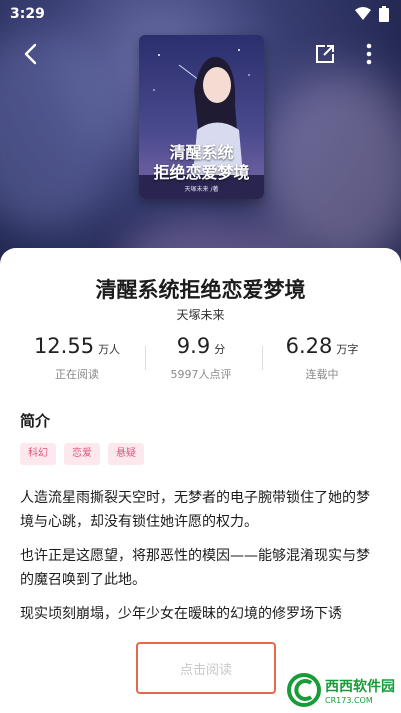  I want to click on stat-rating: 9.9 分 5997人点评, so click(201, 358).